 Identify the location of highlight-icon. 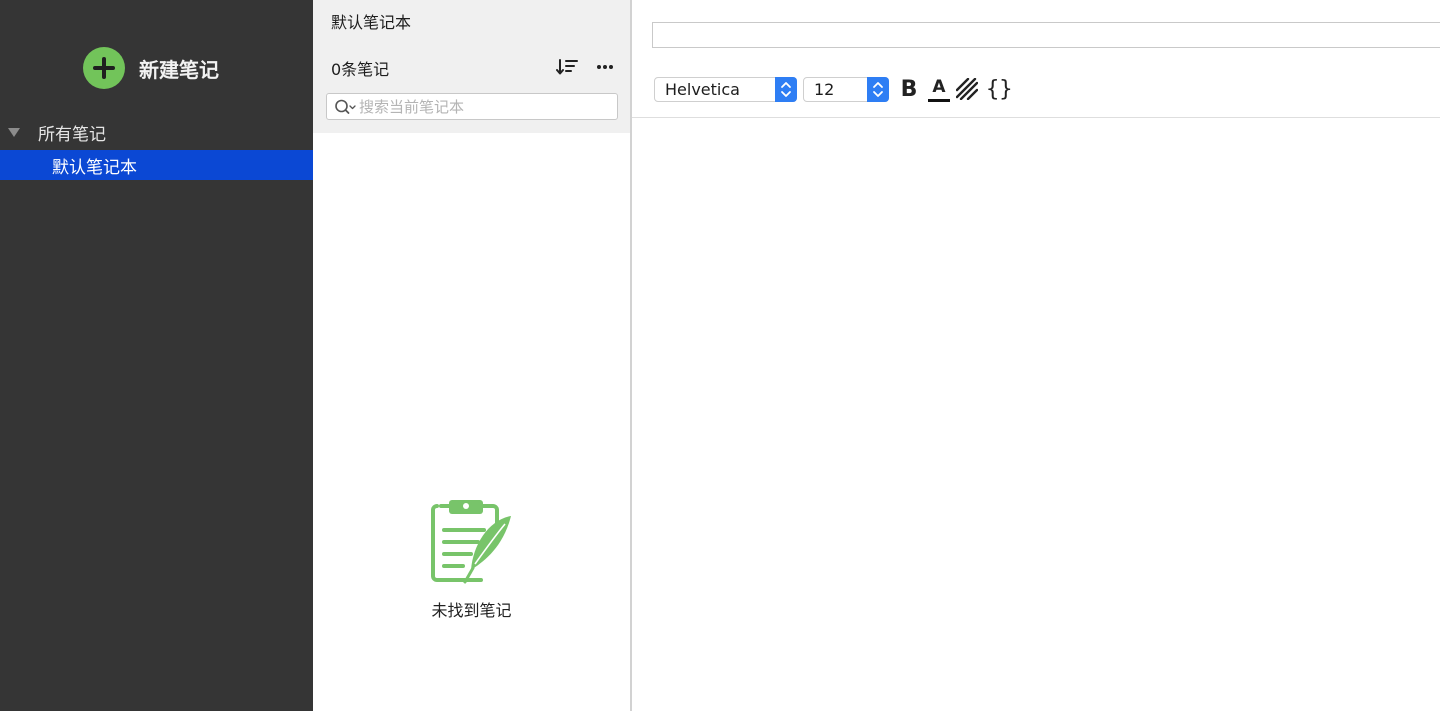
(967, 89).